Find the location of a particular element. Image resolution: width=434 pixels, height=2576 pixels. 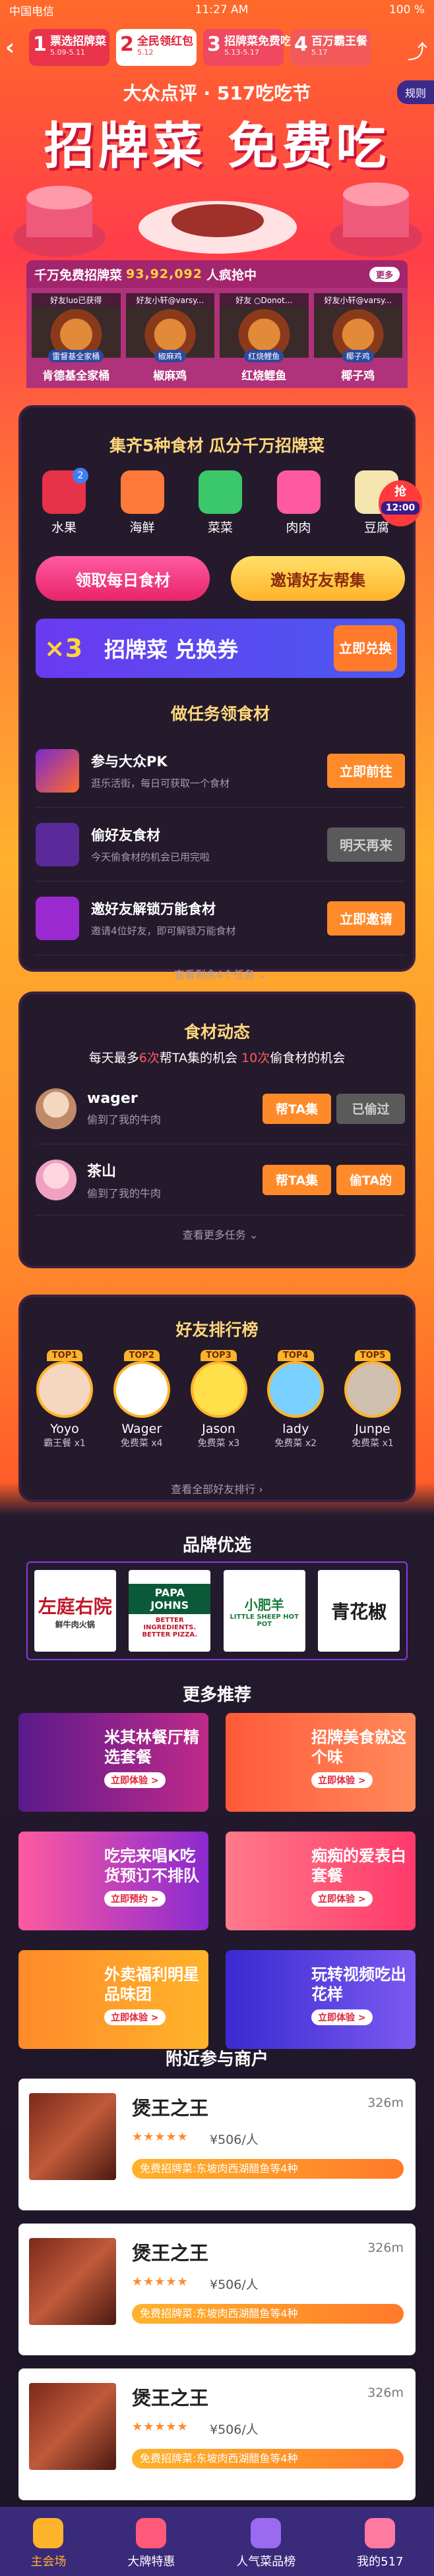

brand-logo: 青花椒 is located at coordinates (359, 1611).